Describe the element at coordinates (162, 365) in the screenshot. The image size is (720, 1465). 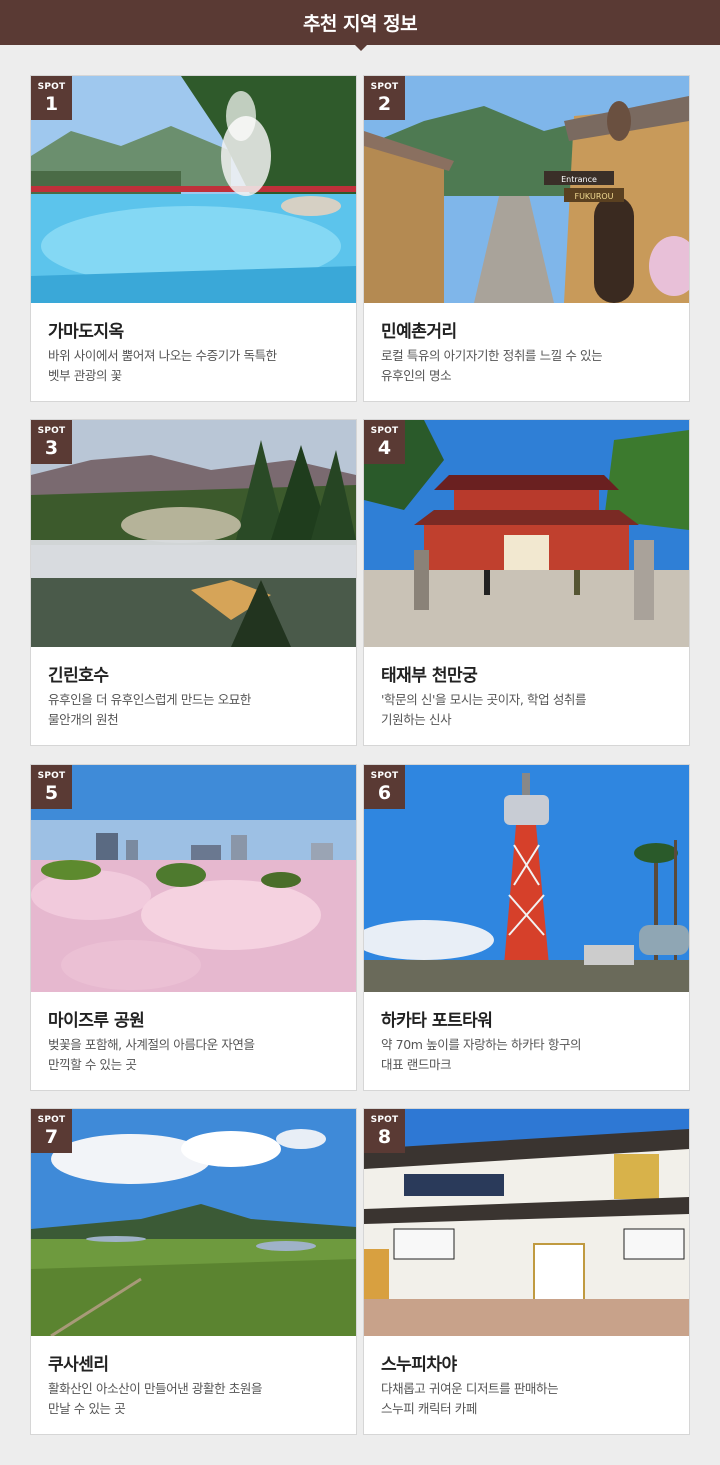
I see `spot-description: 바위 사이에서 뿜어져 나오는 수증기가 독특한 벳부 관광의 꽃` at that location.